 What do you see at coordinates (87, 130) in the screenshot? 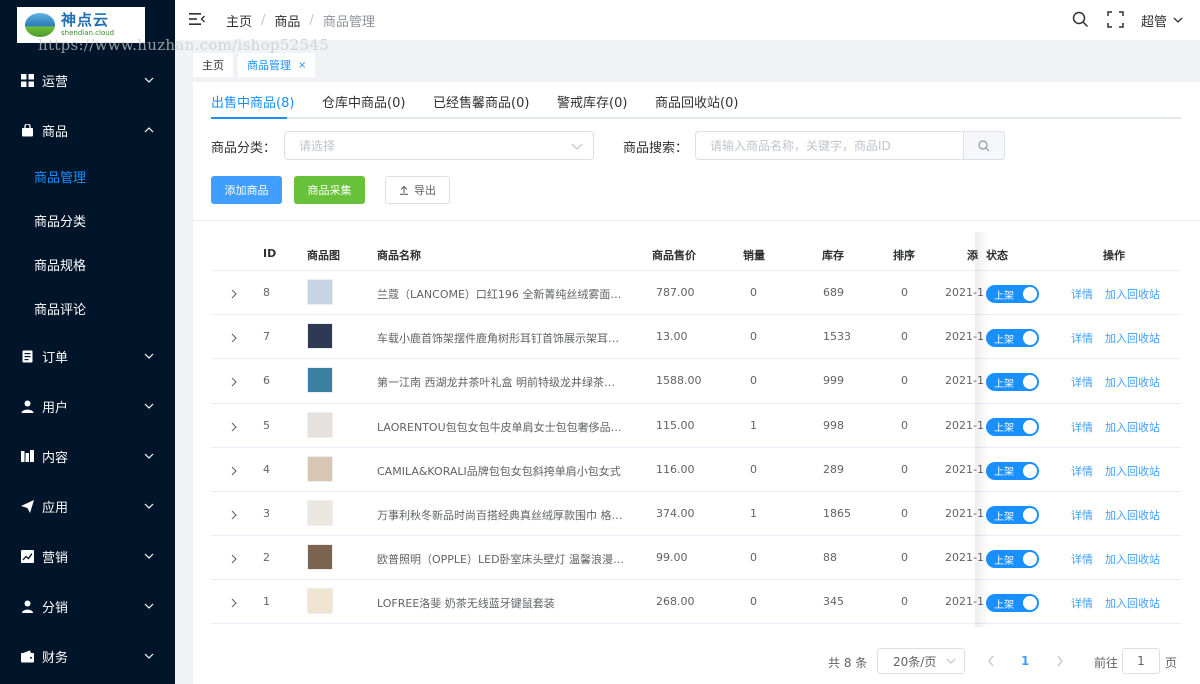
I see `sidebar-group-1: 商品` at bounding box center [87, 130].